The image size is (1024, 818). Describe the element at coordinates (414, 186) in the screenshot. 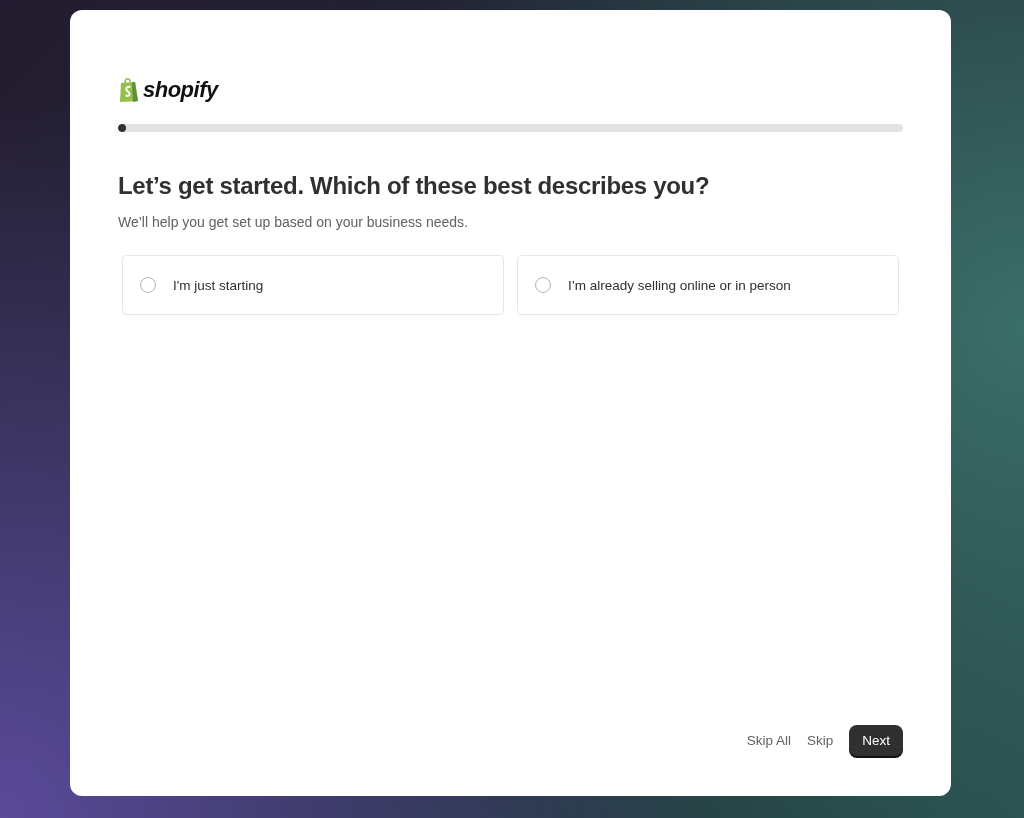

I see `heading: Let’s get started. Which of these best describes you?` at that location.